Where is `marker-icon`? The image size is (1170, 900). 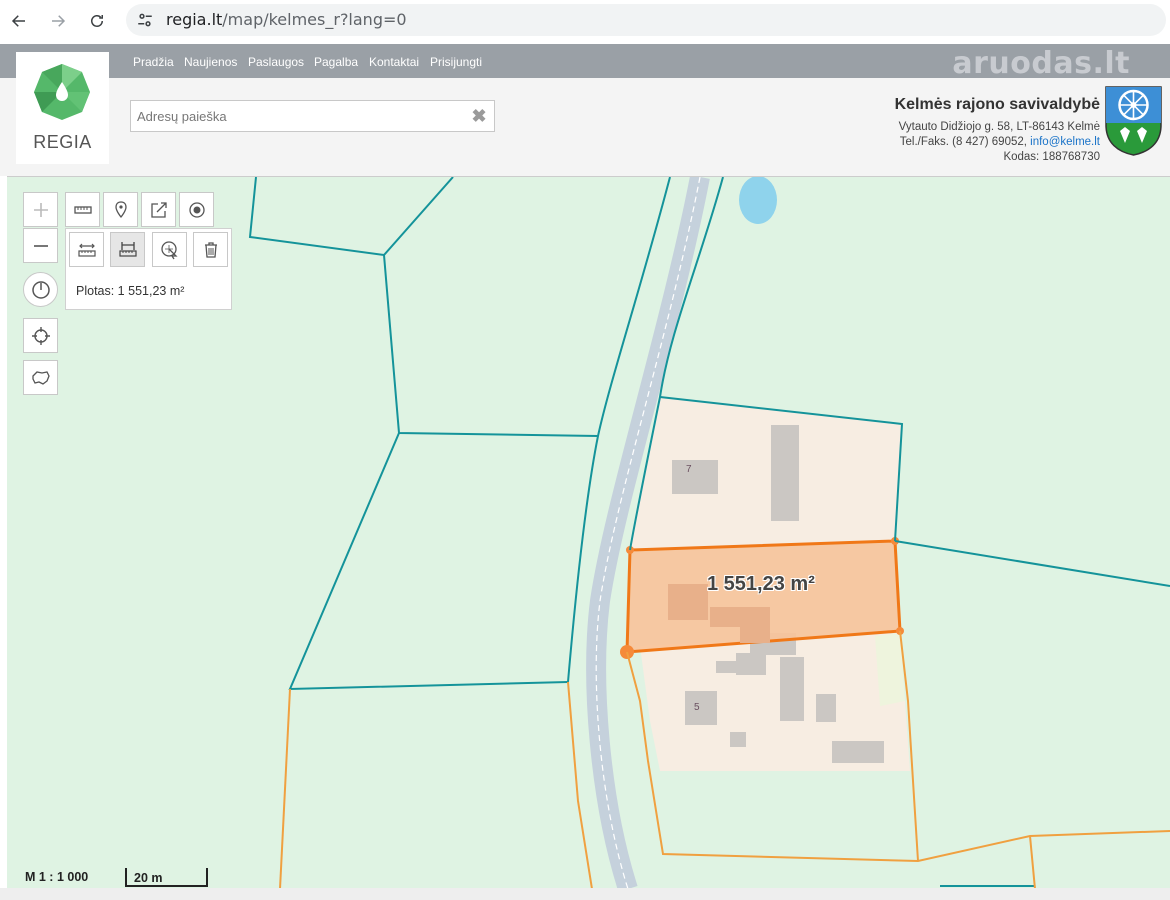 marker-icon is located at coordinates (120, 209).